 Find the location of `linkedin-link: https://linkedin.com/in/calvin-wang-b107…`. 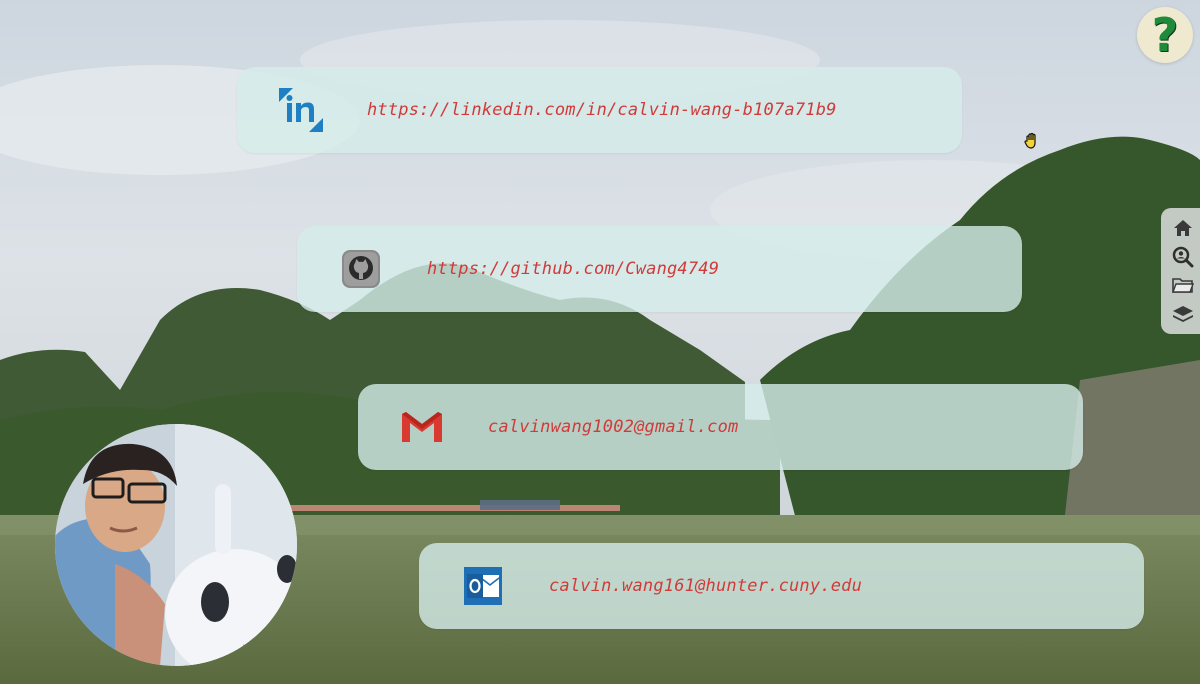

linkedin-link: https://linkedin.com/in/calvin-wang-b107… is located at coordinates (602, 110).